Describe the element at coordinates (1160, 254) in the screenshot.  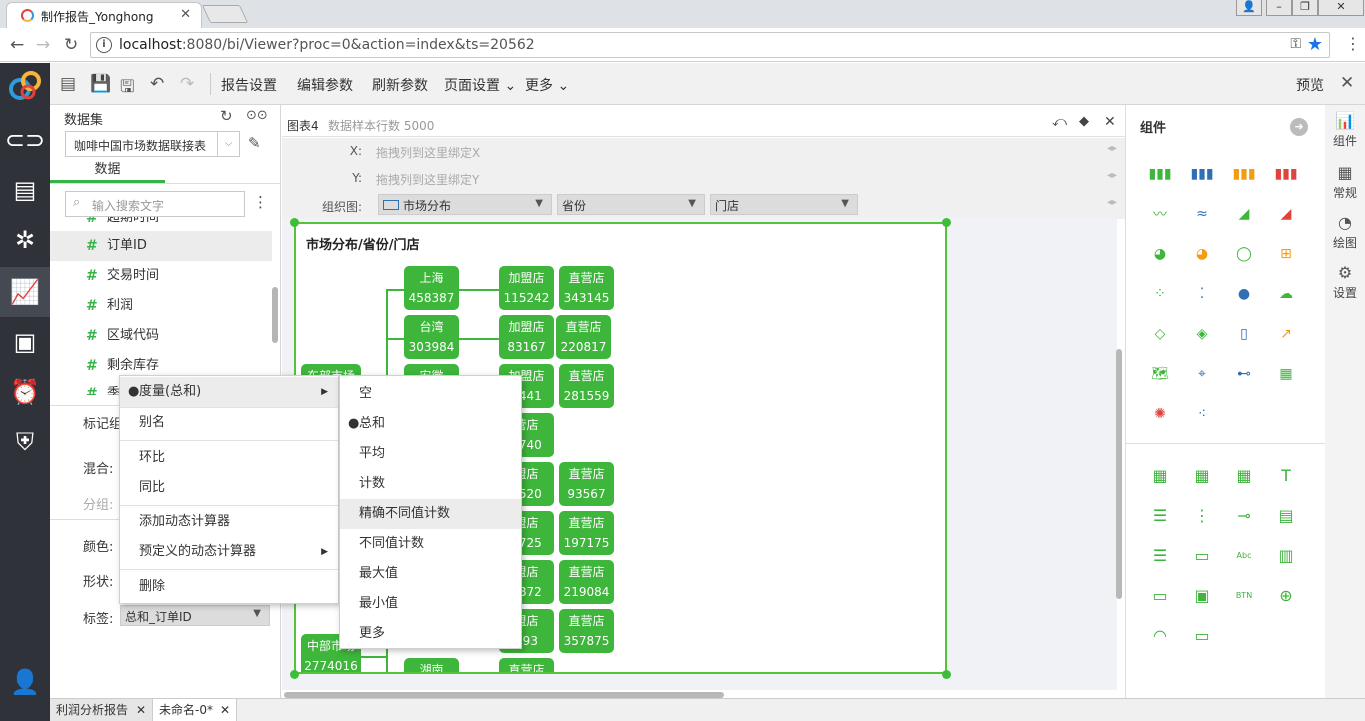
I see `pie-chart-icon: ◕` at that location.